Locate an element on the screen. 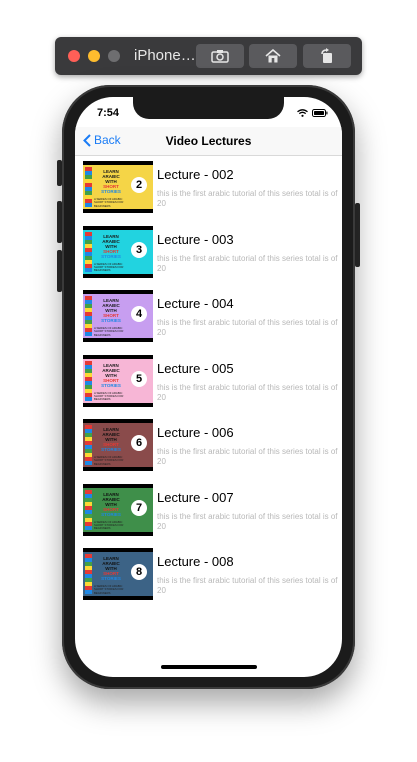 The height and width of the screenshot is (762, 417). lecture-title: Lecture - 007 is located at coordinates (195, 497).